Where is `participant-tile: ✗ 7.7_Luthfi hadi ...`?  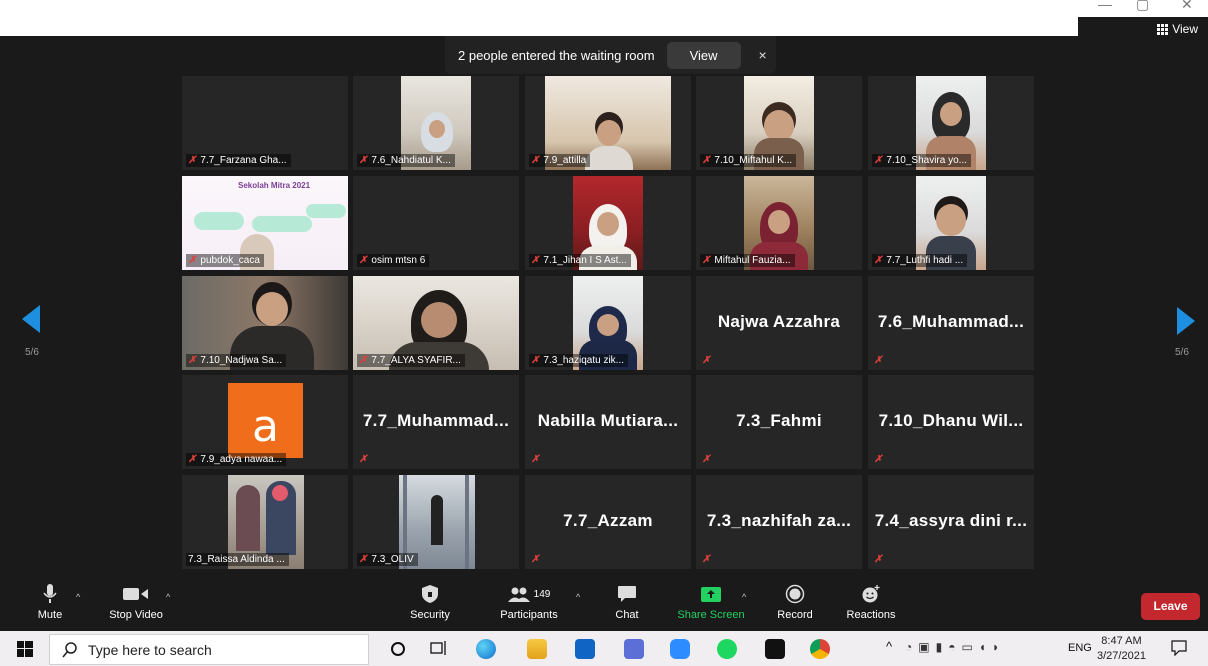 participant-tile: ✗ 7.7_Luthfi hadi ... is located at coordinates (951, 223).